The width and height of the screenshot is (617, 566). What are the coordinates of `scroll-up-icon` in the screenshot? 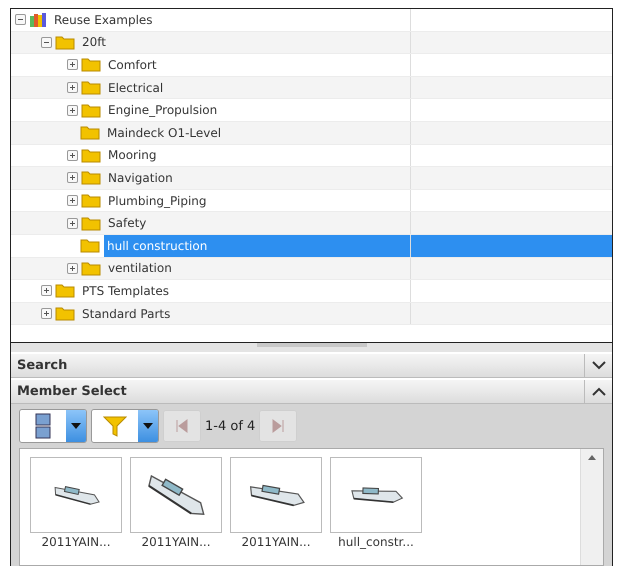 It's located at (592, 457).